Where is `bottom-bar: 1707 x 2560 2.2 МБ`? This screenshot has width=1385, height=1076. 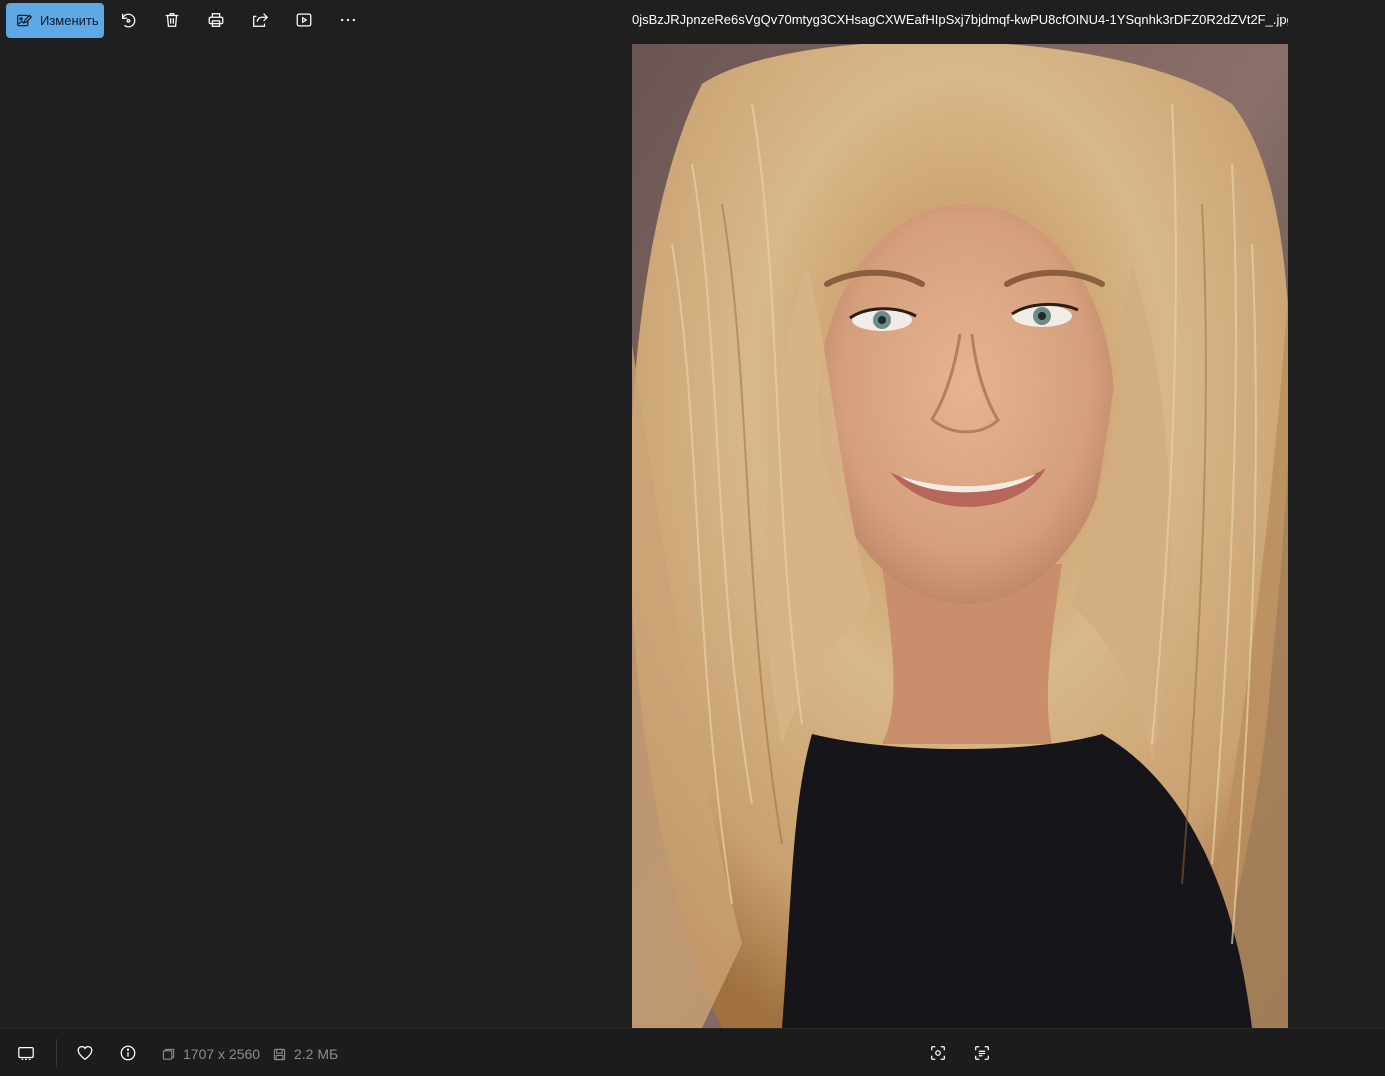 bottom-bar: 1707 x 2560 2.2 МБ is located at coordinates (692, 1052).